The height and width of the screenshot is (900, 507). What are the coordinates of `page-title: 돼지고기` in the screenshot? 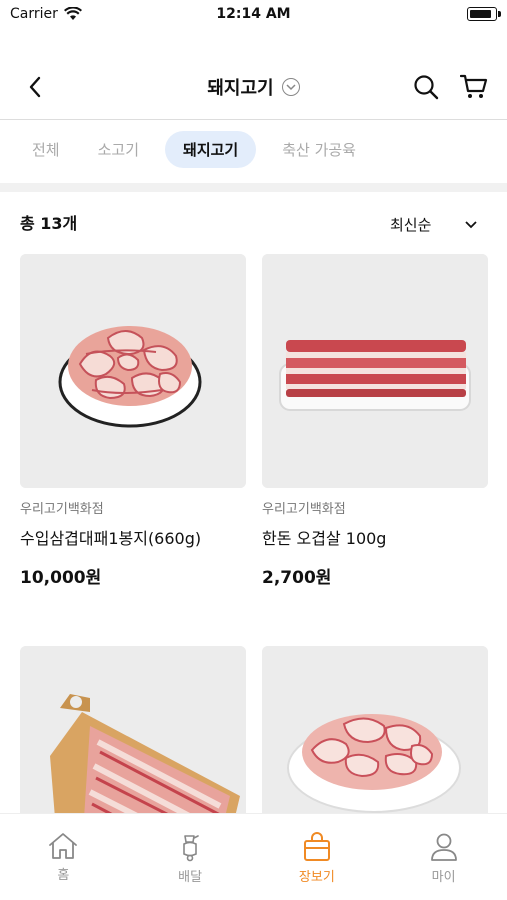 It's located at (240, 88).